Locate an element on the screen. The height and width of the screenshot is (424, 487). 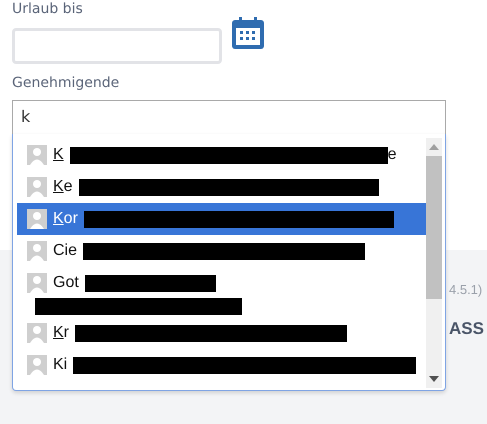
suggestion-name: Ke is located at coordinates (63, 187).